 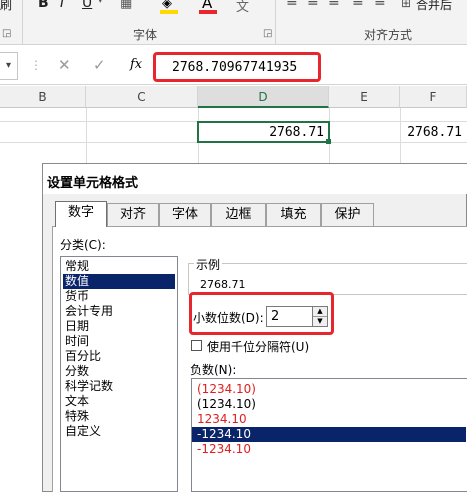 I want to click on enter-icon: ✓, so click(x=99, y=65).